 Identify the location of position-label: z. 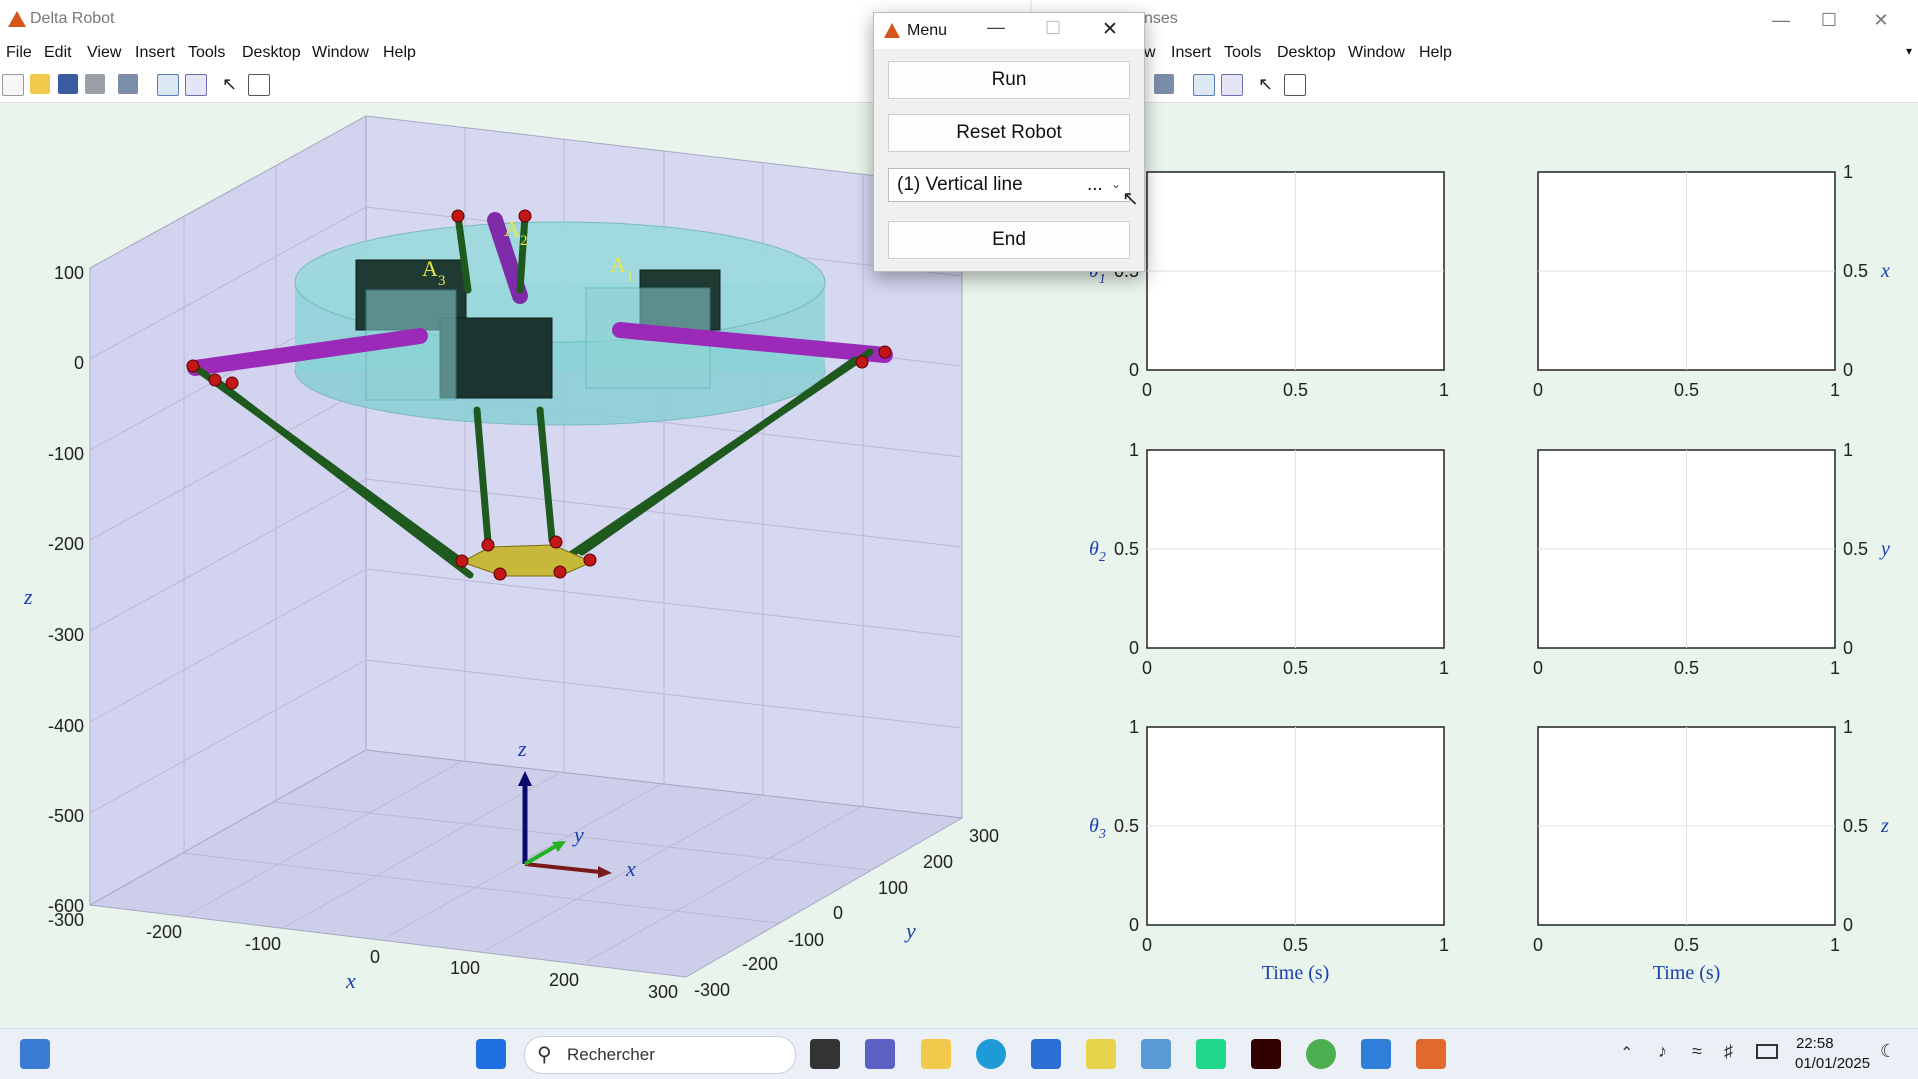
(1884, 826).